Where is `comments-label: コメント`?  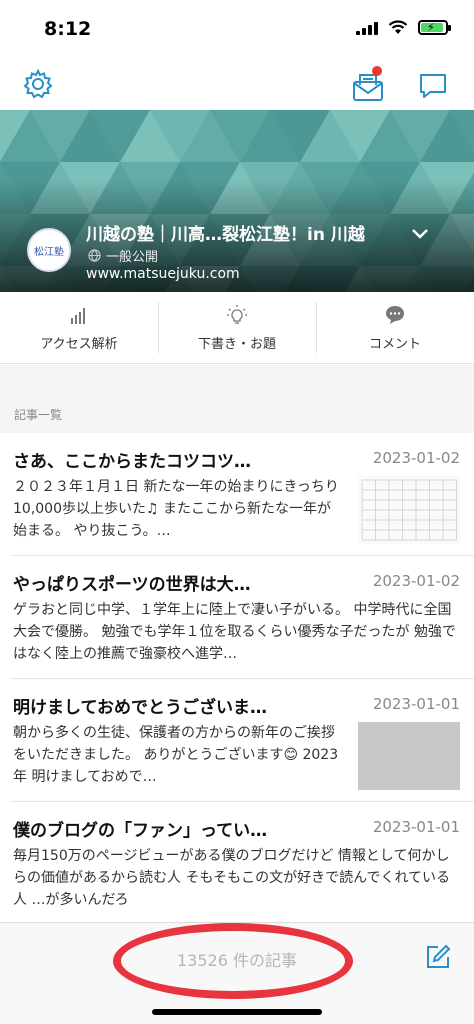
comments-label: コメント is located at coordinates (394, 344).